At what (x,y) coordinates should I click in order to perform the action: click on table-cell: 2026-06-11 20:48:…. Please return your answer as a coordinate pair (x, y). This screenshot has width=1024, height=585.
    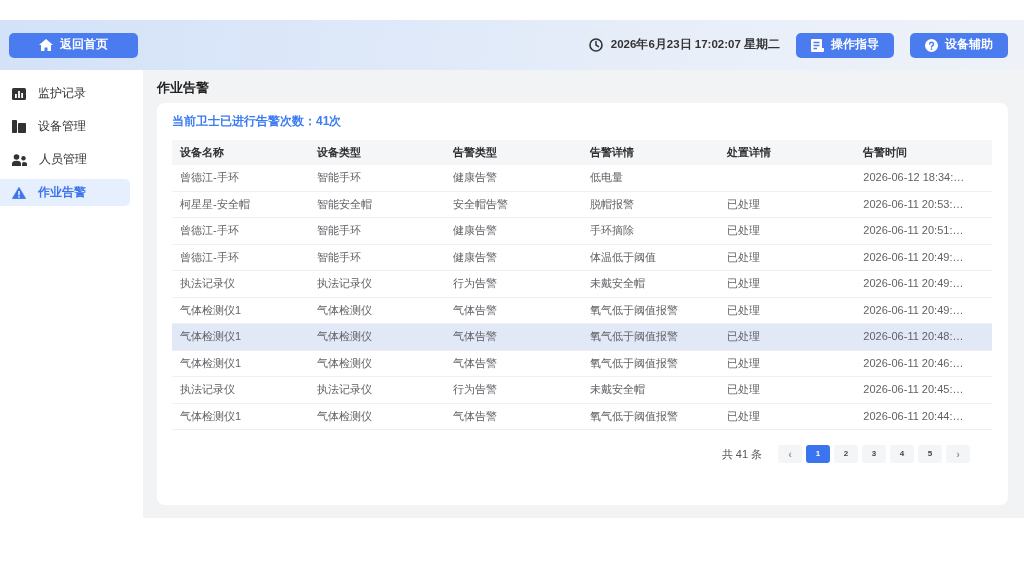
    Looking at the image, I should click on (924, 336).